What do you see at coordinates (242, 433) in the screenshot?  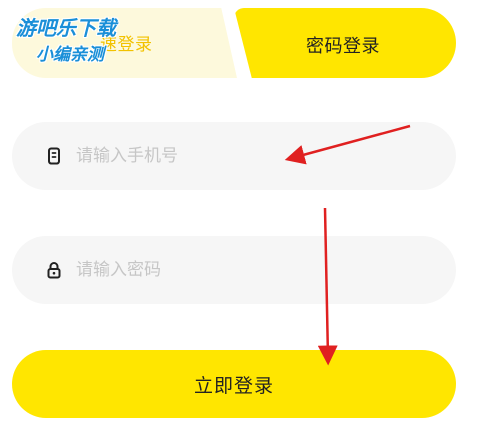 I see `bottom-links` at bounding box center [242, 433].